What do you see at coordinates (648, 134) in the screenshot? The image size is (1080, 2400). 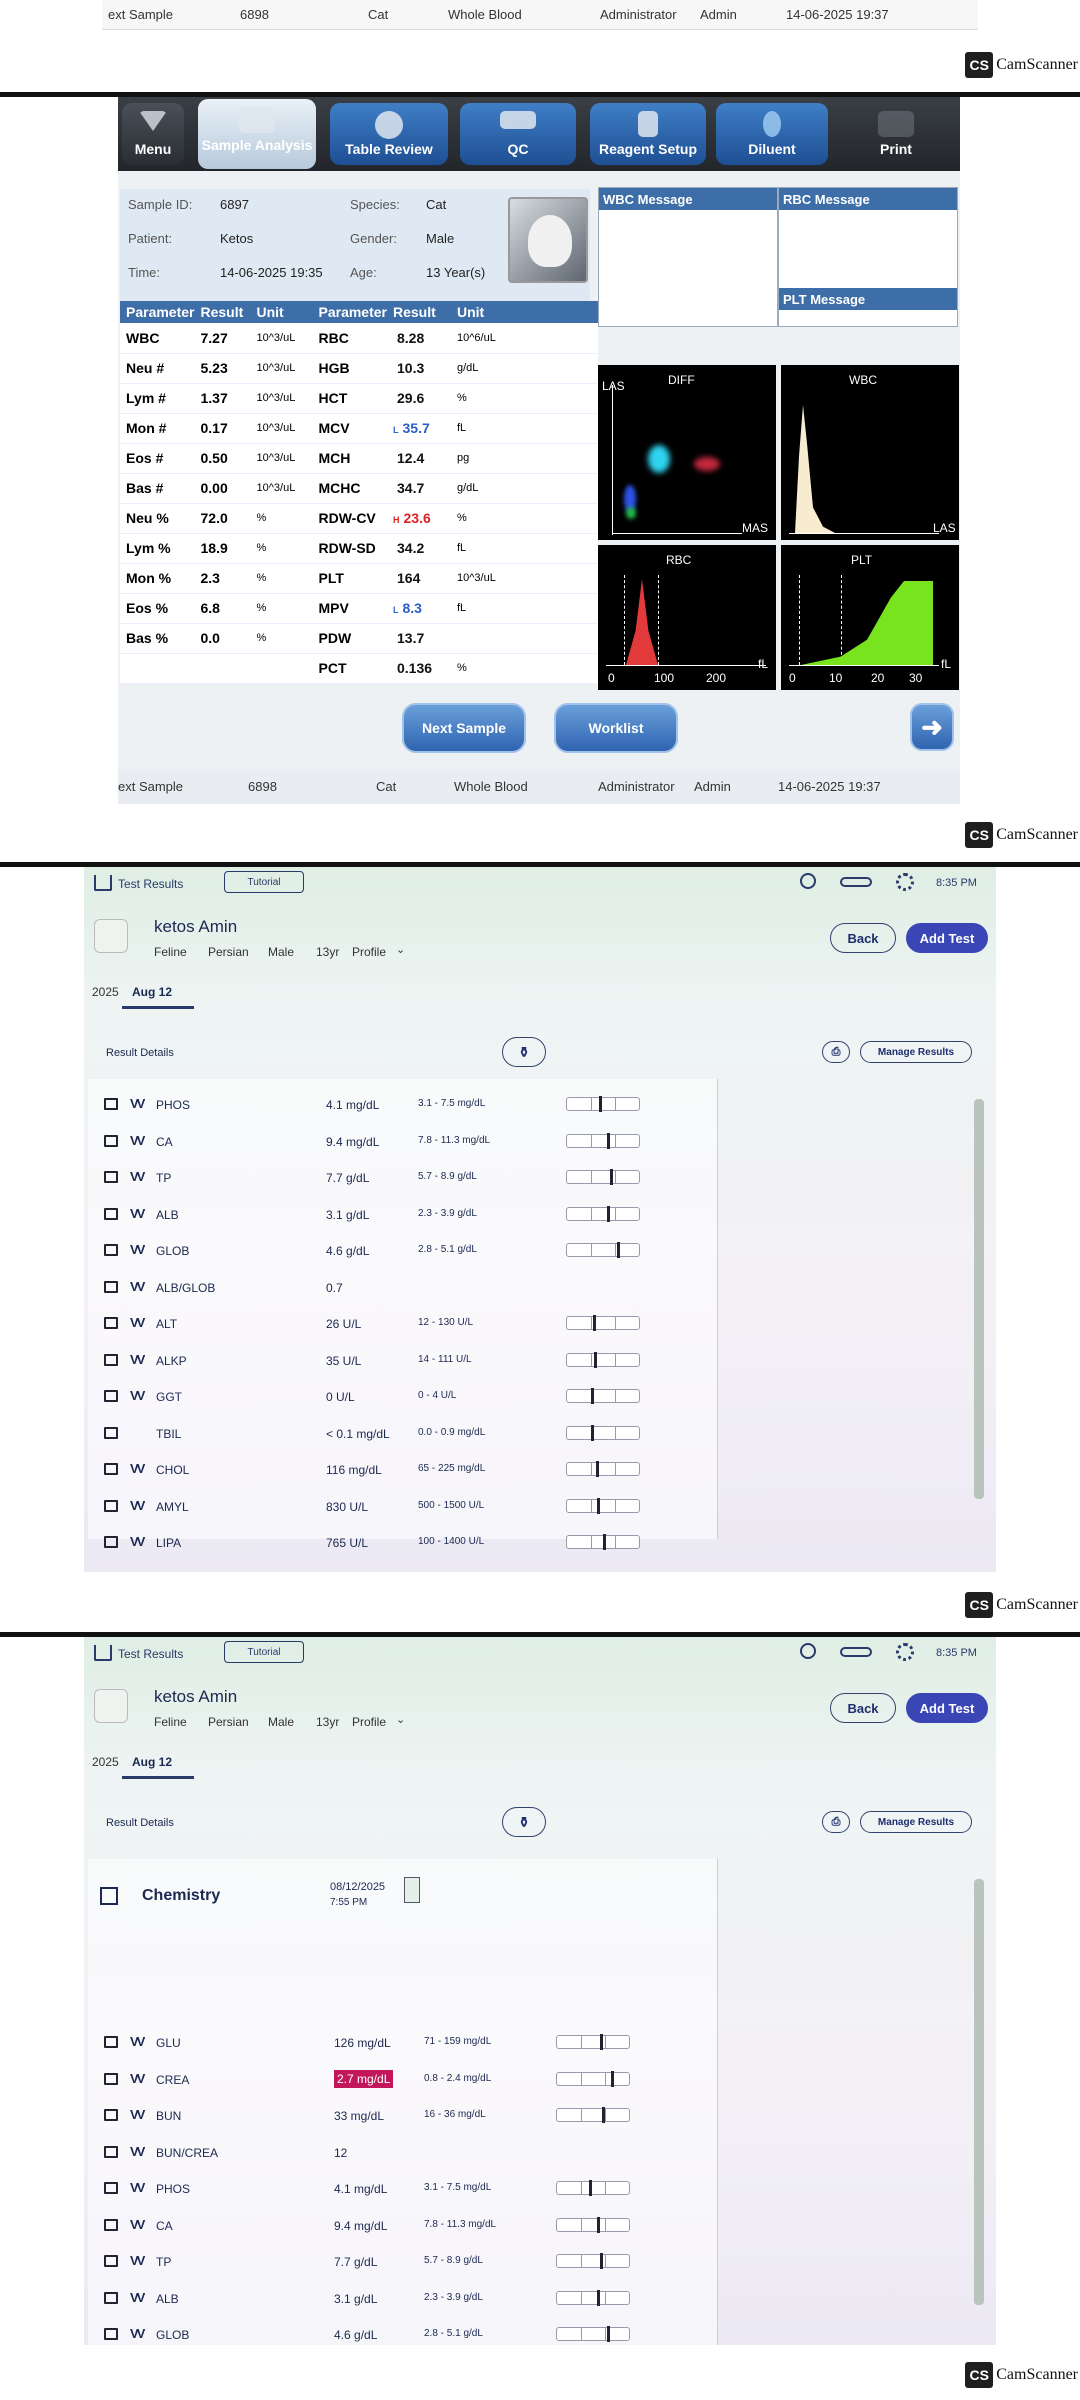 I see `tab-reagent-setup: Reagent Setup` at bounding box center [648, 134].